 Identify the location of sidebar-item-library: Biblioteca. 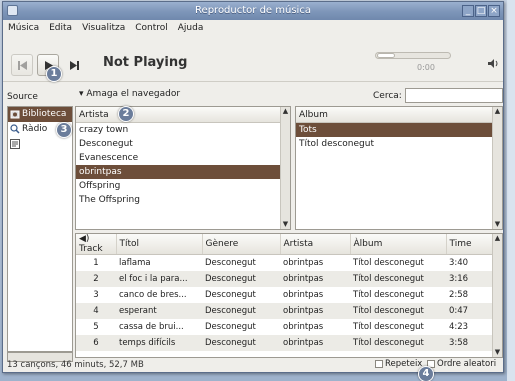
(40, 114).